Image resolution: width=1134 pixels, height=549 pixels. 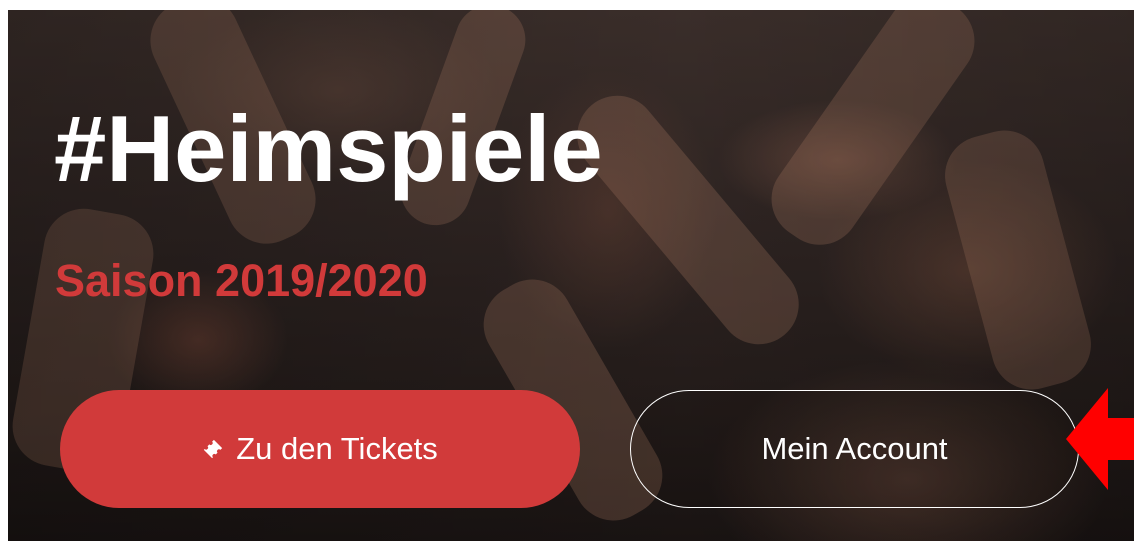 What do you see at coordinates (328, 148) in the screenshot?
I see `page-title: #Heimspiele` at bounding box center [328, 148].